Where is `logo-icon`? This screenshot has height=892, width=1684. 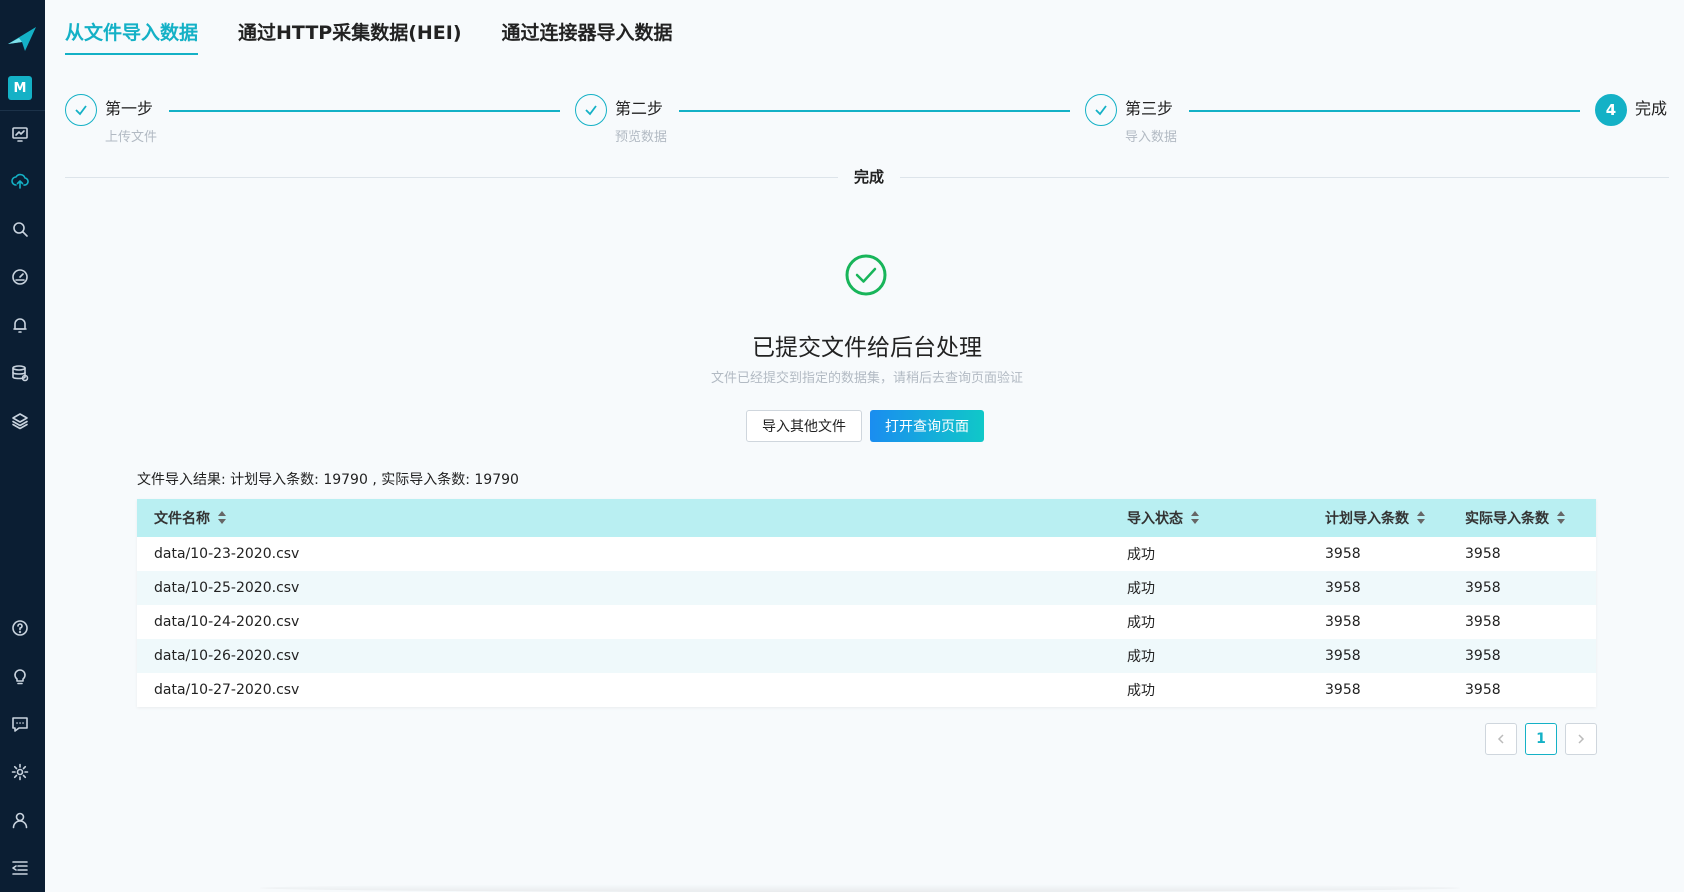
logo-icon is located at coordinates (22, 39).